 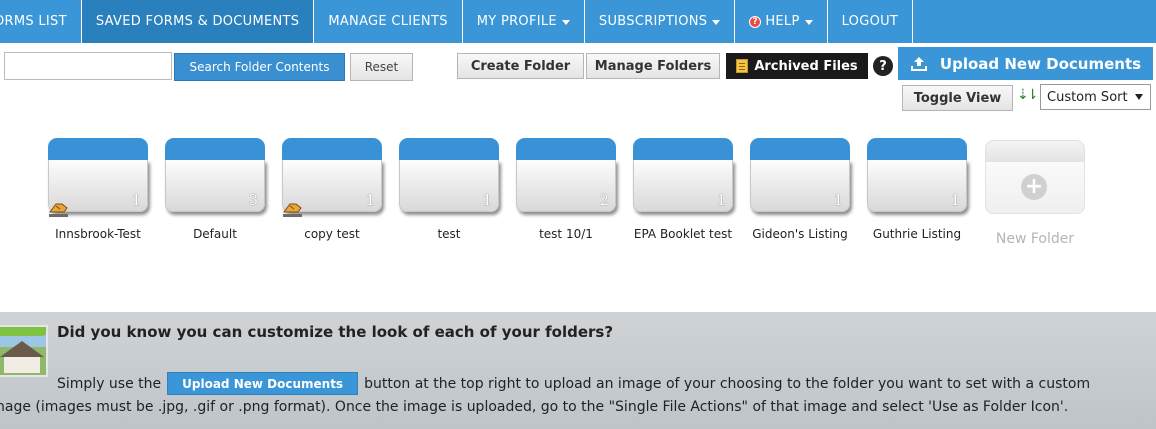 I want to click on nav-help: ? HELP, so click(x=781, y=21).